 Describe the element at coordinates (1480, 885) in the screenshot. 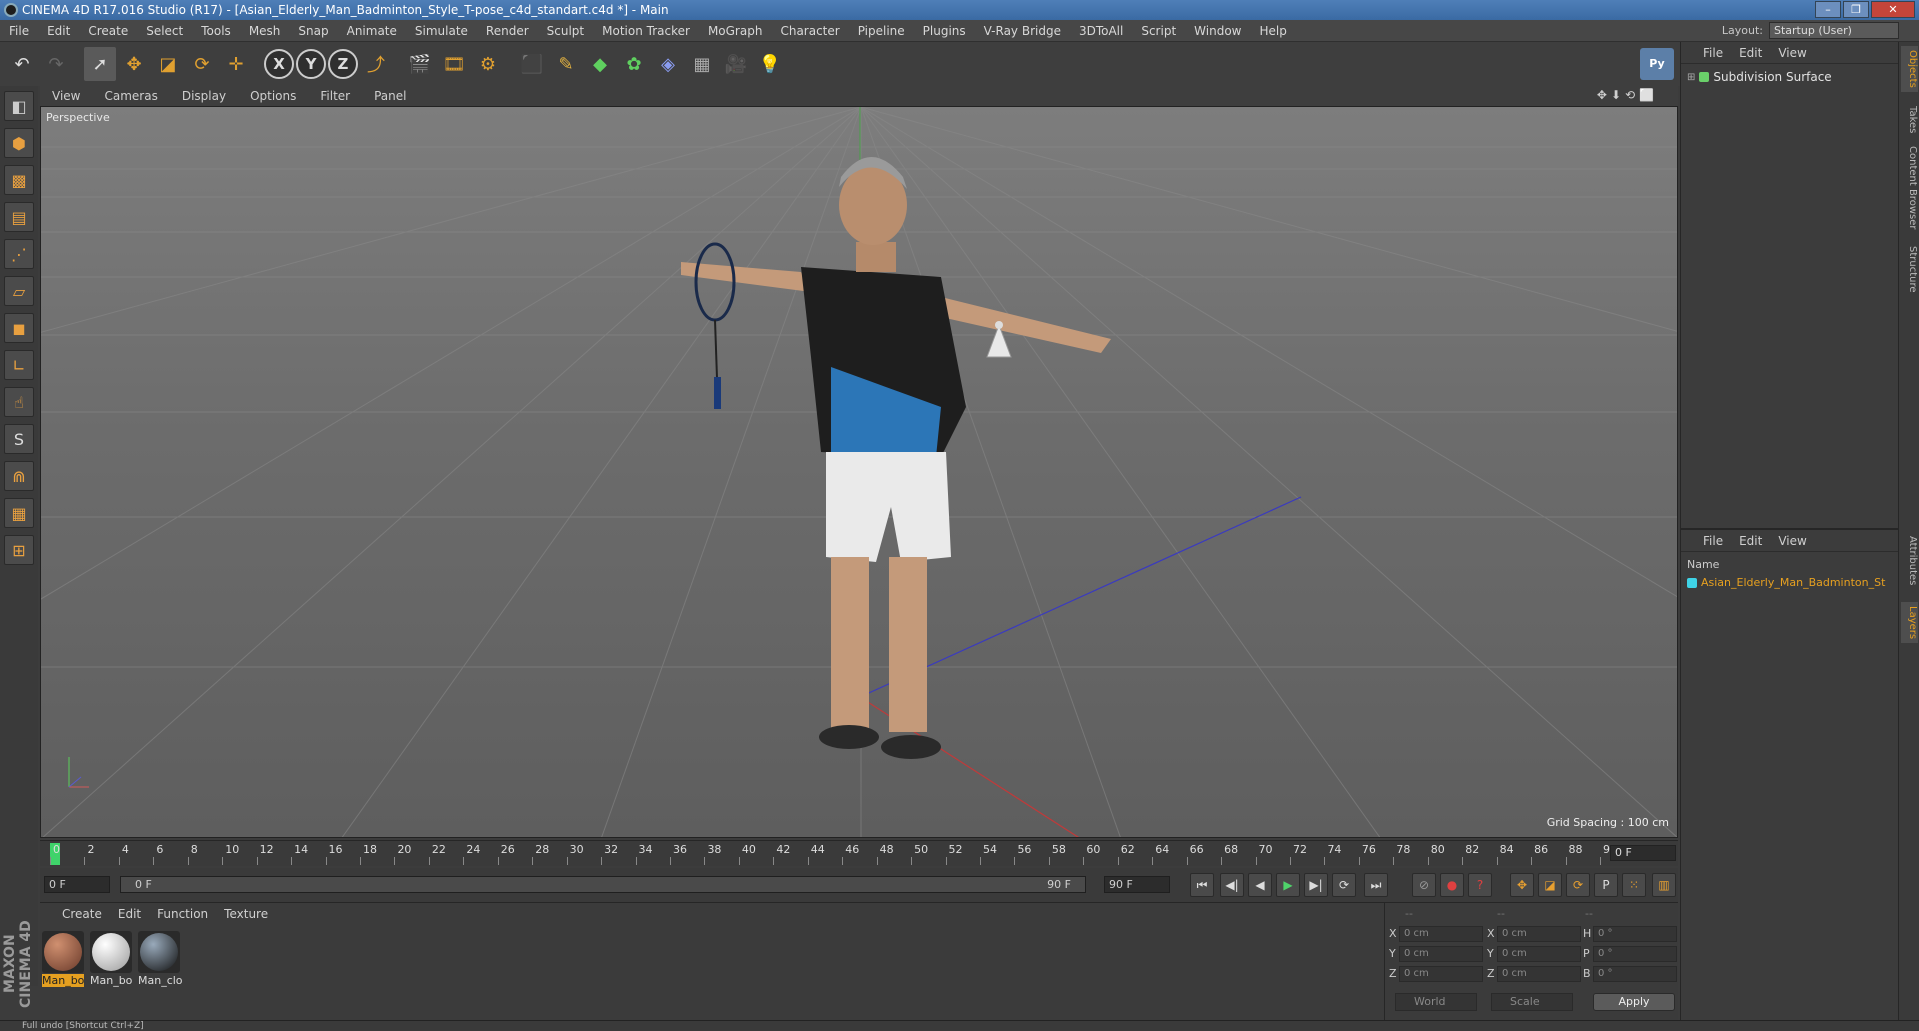

I see `autokey-icon: ?` at that location.